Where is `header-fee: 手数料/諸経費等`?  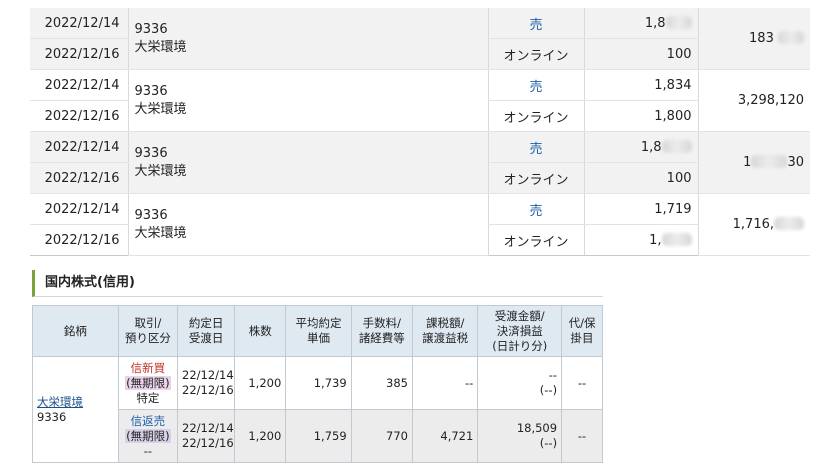 header-fee: 手数料/諸経費等 is located at coordinates (381, 331).